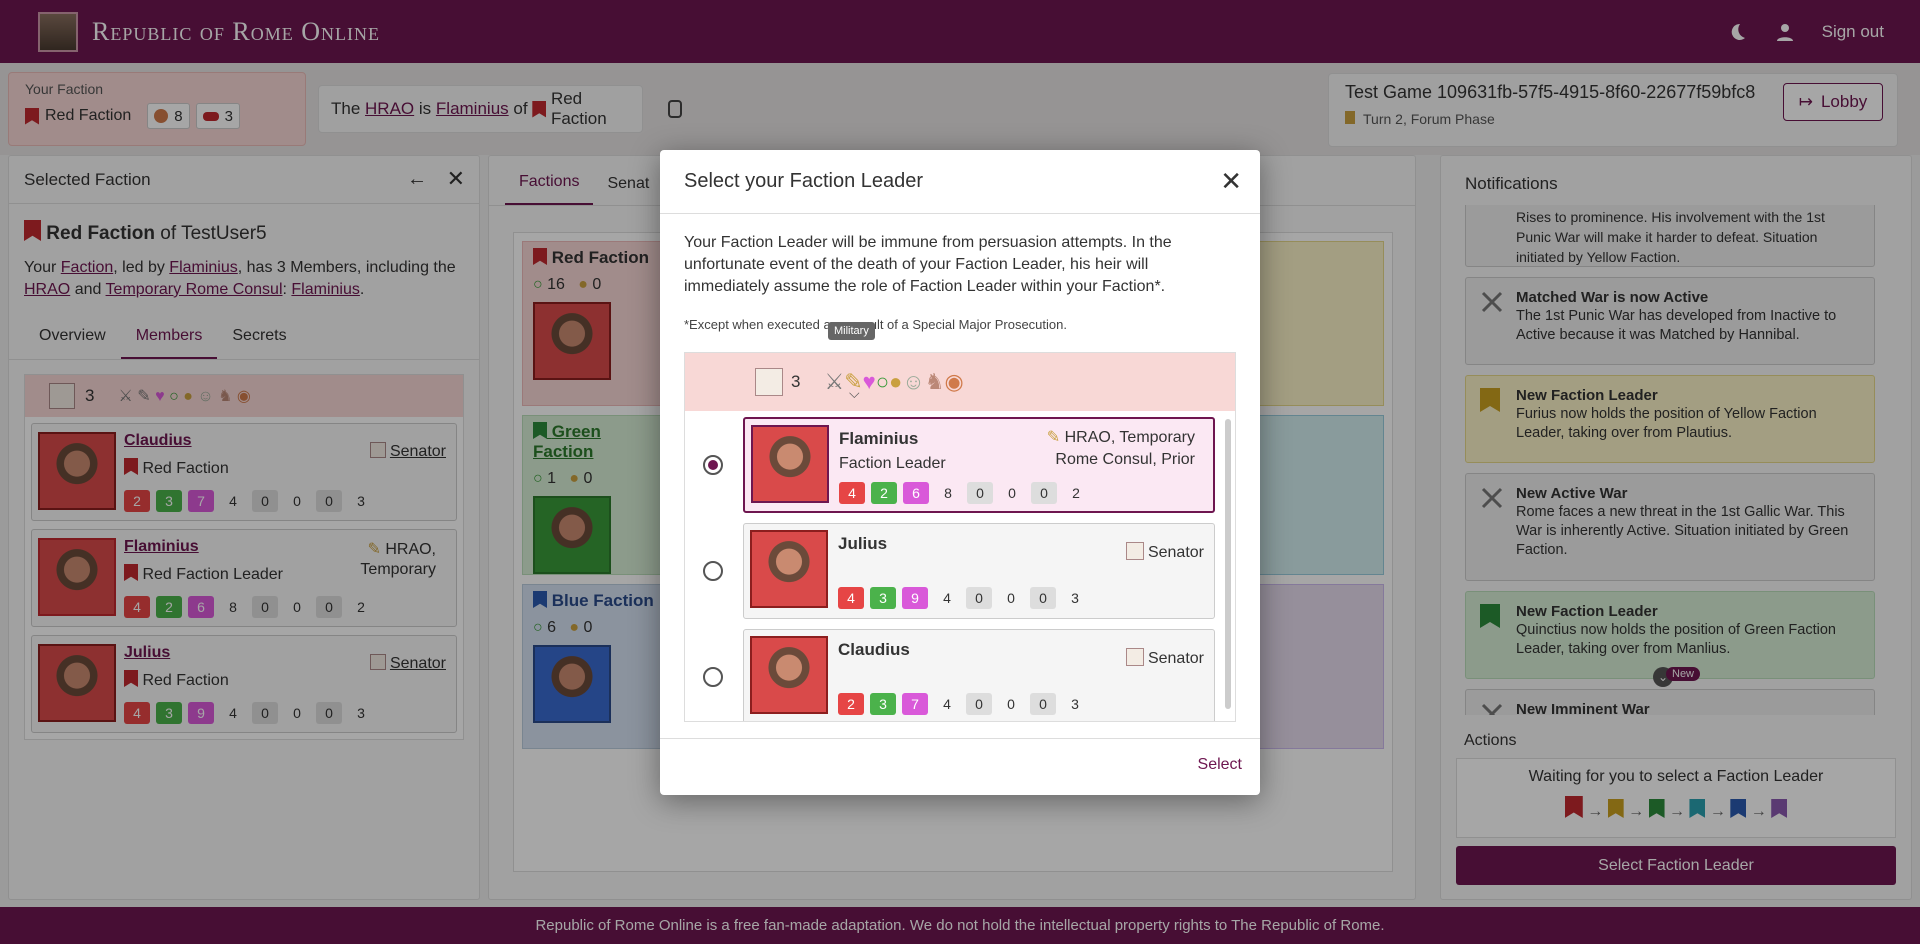 The height and width of the screenshot is (944, 1920). I want to click on dialog-title: Select your Faction Leader, so click(960, 182).